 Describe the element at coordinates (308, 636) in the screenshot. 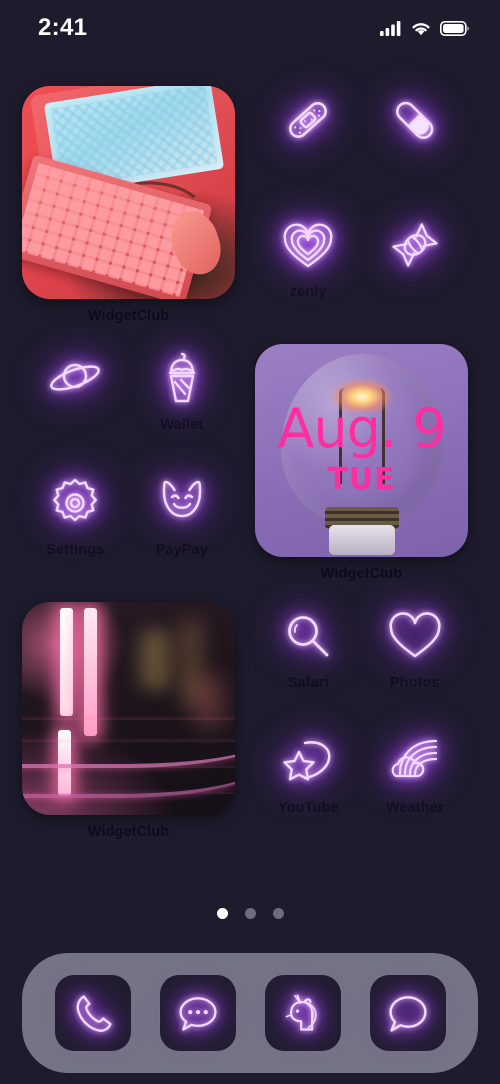

I see `magnifying-glass-icon` at that location.